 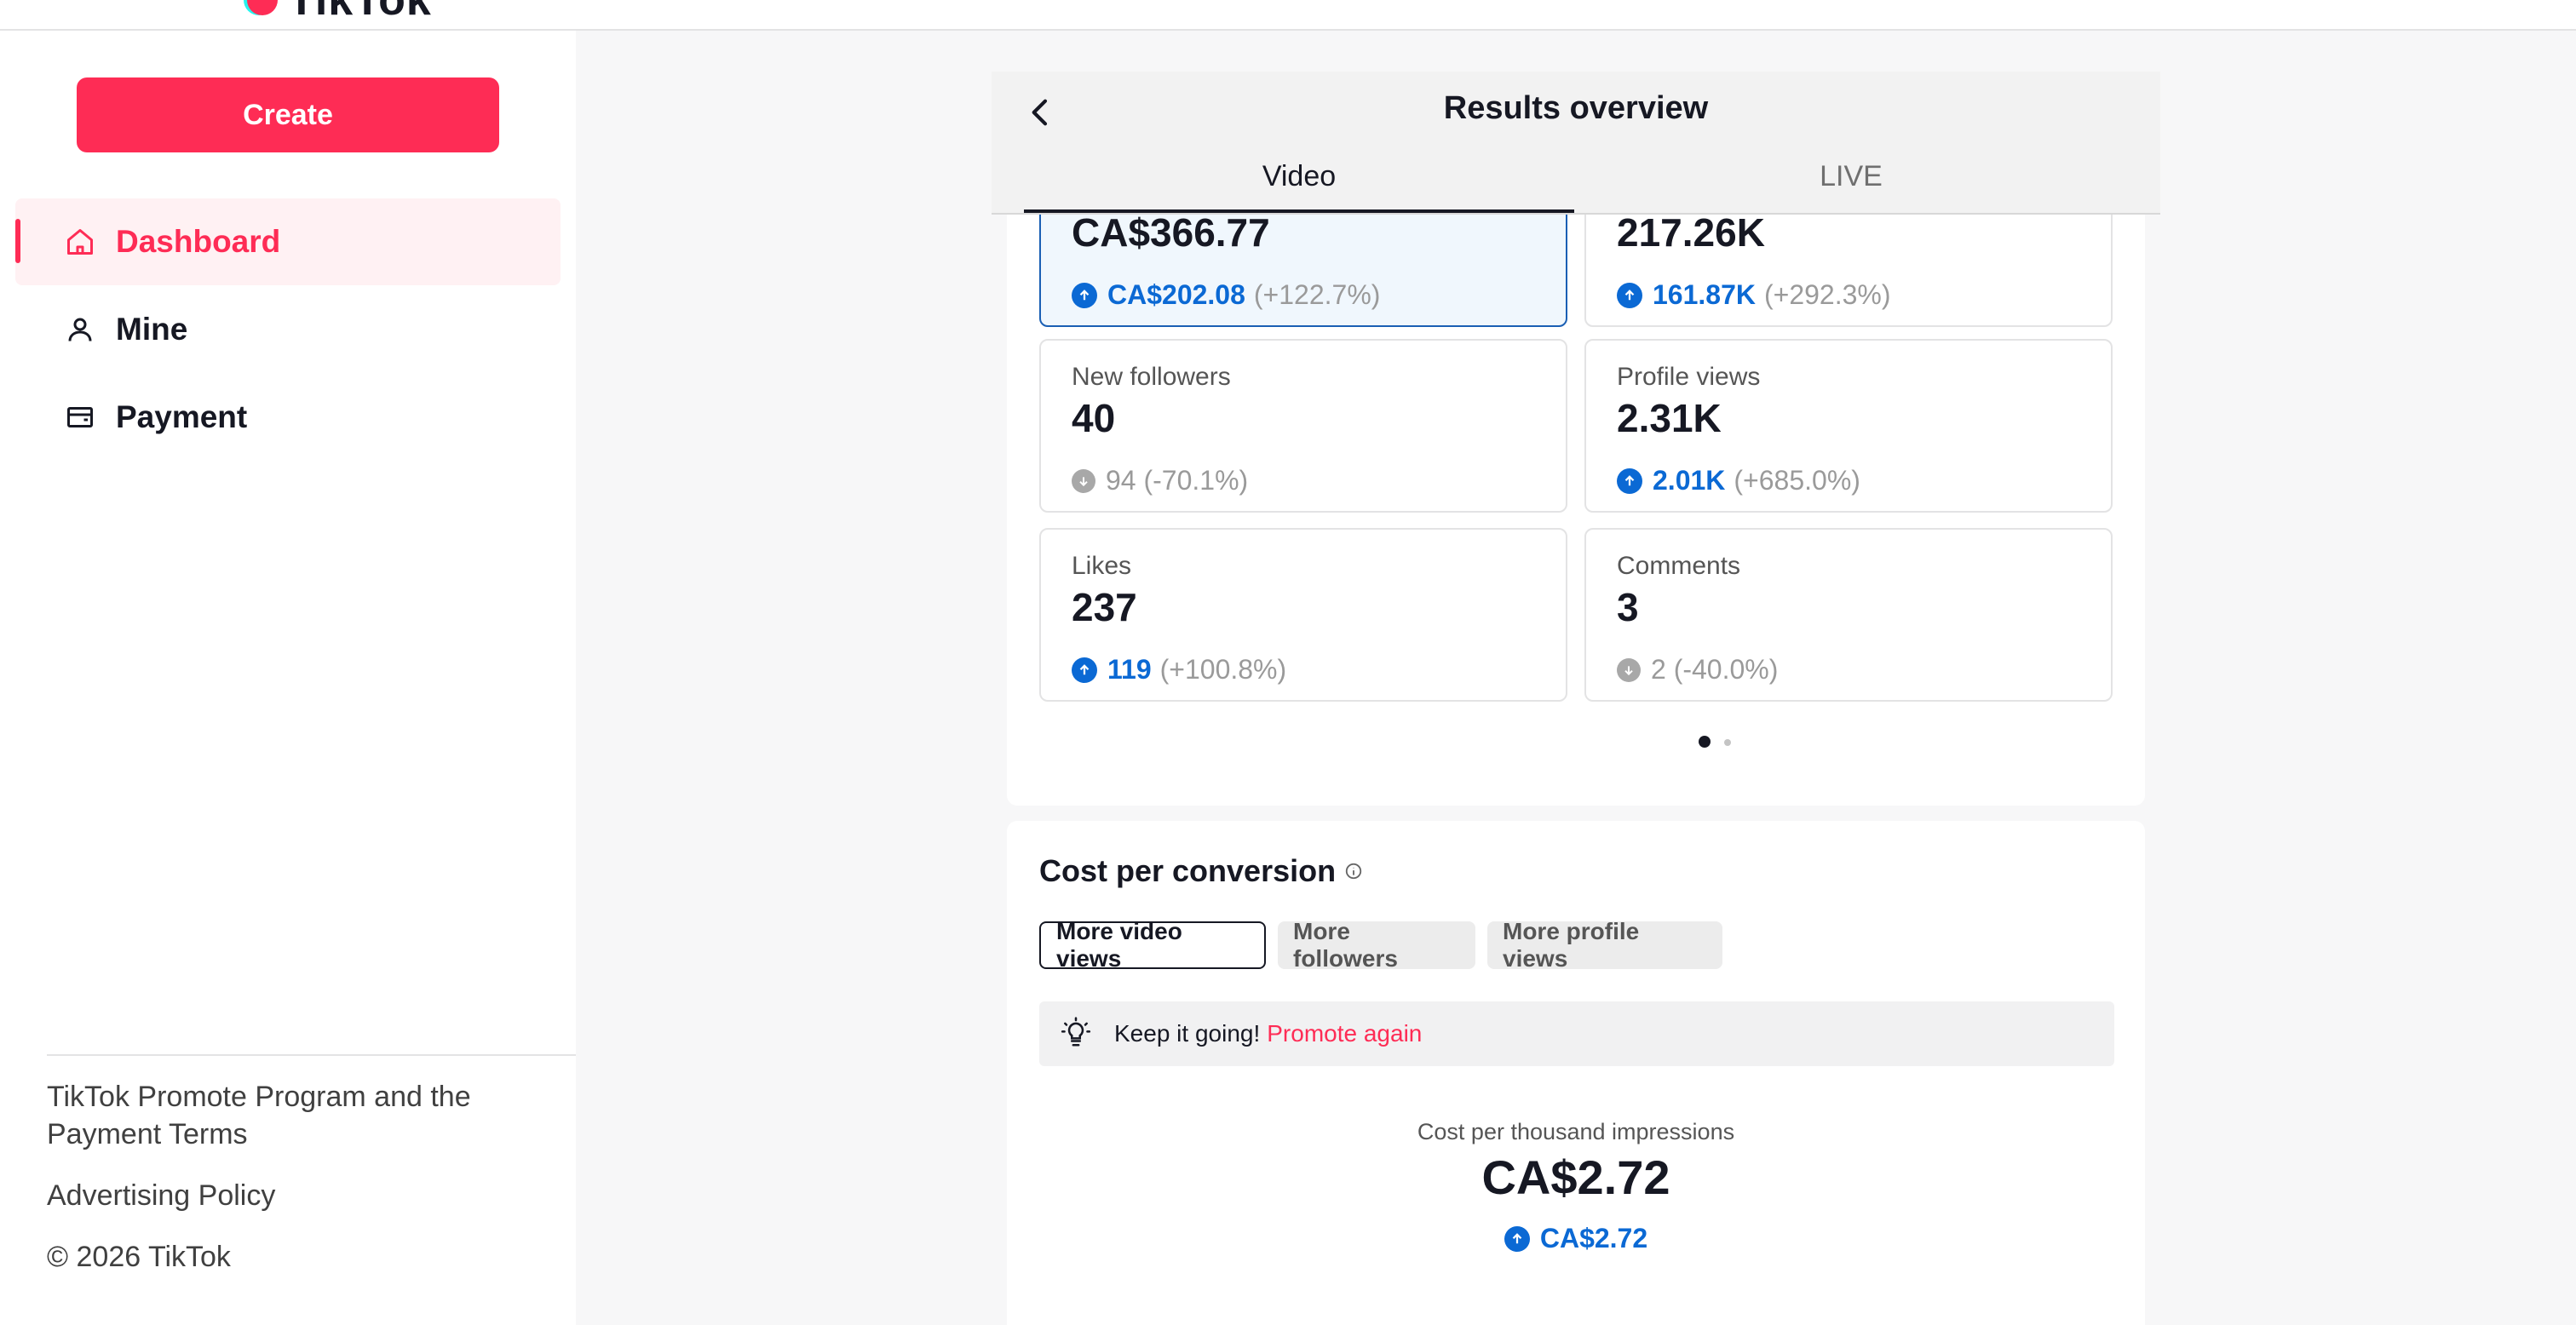 I want to click on tab-live: LIVE, so click(x=1851, y=186).